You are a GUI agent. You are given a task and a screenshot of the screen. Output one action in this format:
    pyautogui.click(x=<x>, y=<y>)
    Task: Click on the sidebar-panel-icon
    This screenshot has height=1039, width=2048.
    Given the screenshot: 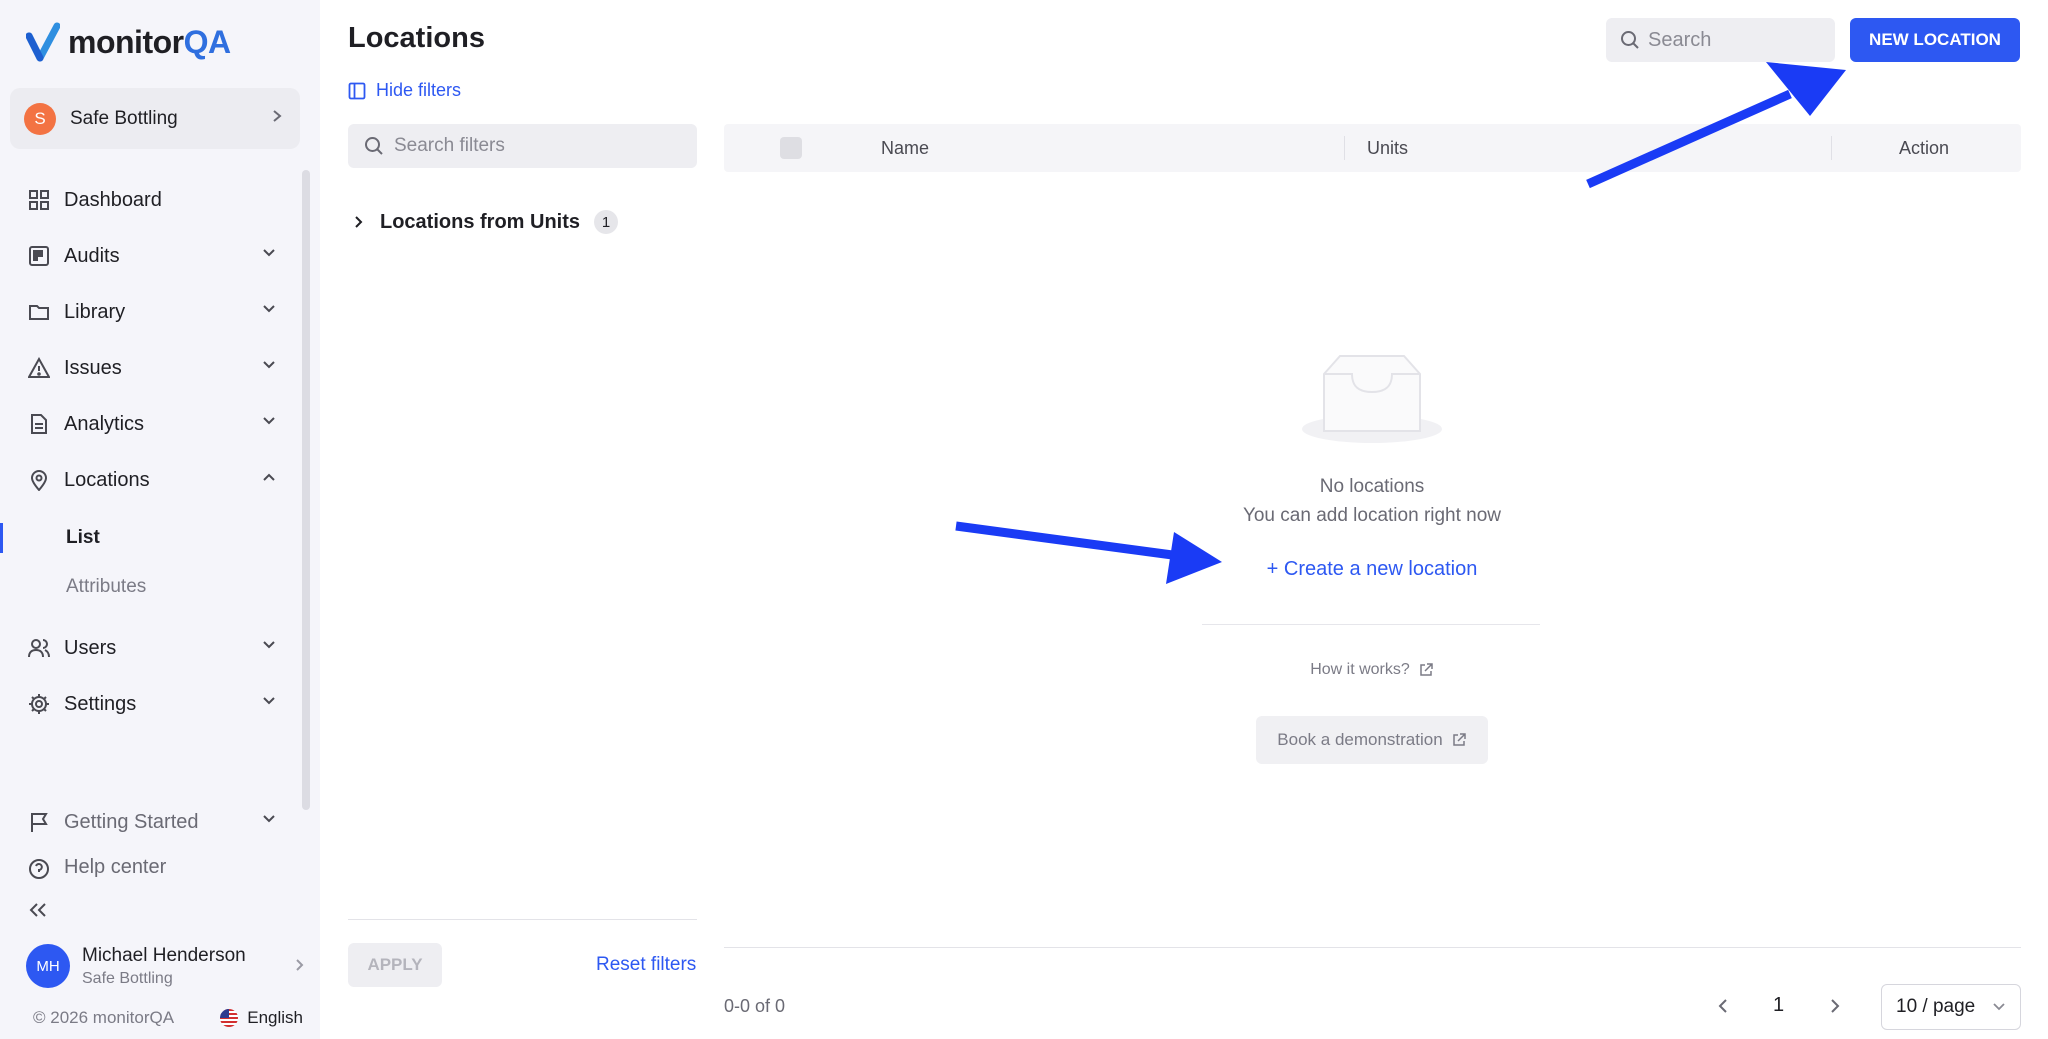 What is the action you would take?
    pyautogui.click(x=357, y=90)
    